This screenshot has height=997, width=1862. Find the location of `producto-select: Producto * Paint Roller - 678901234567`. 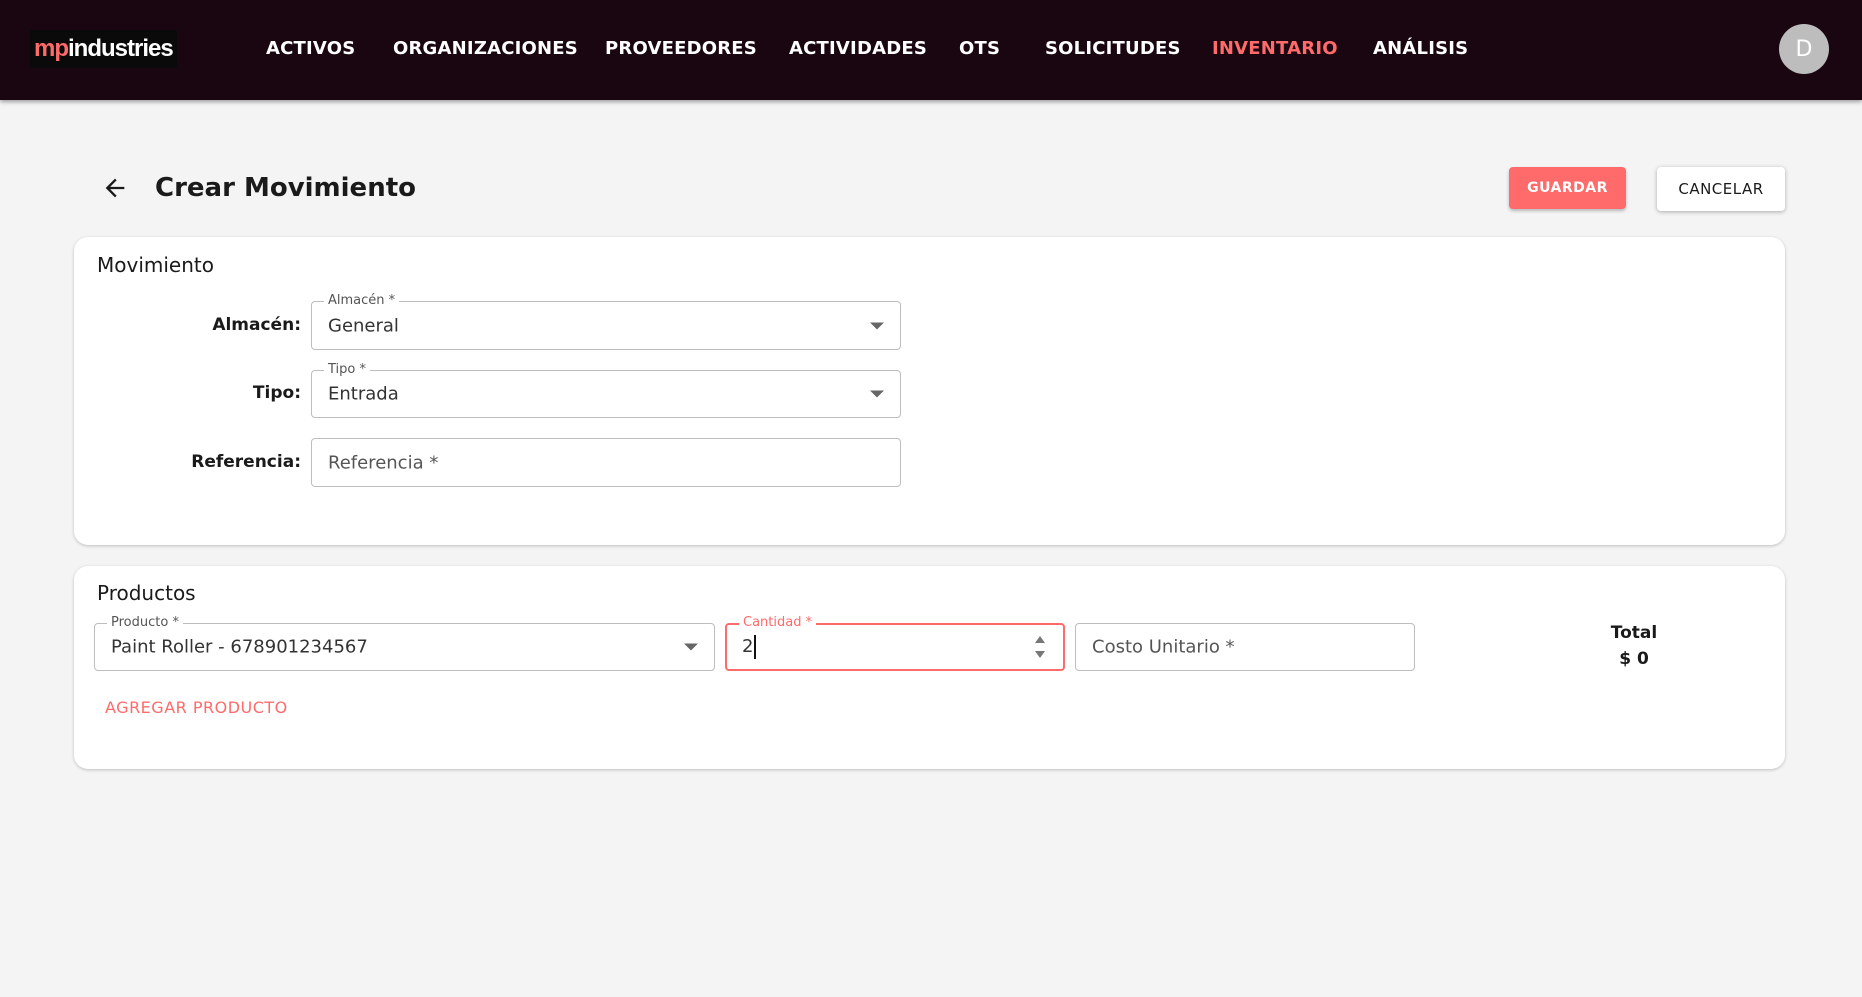

producto-select: Producto * Paint Roller - 678901234567 is located at coordinates (404, 643).